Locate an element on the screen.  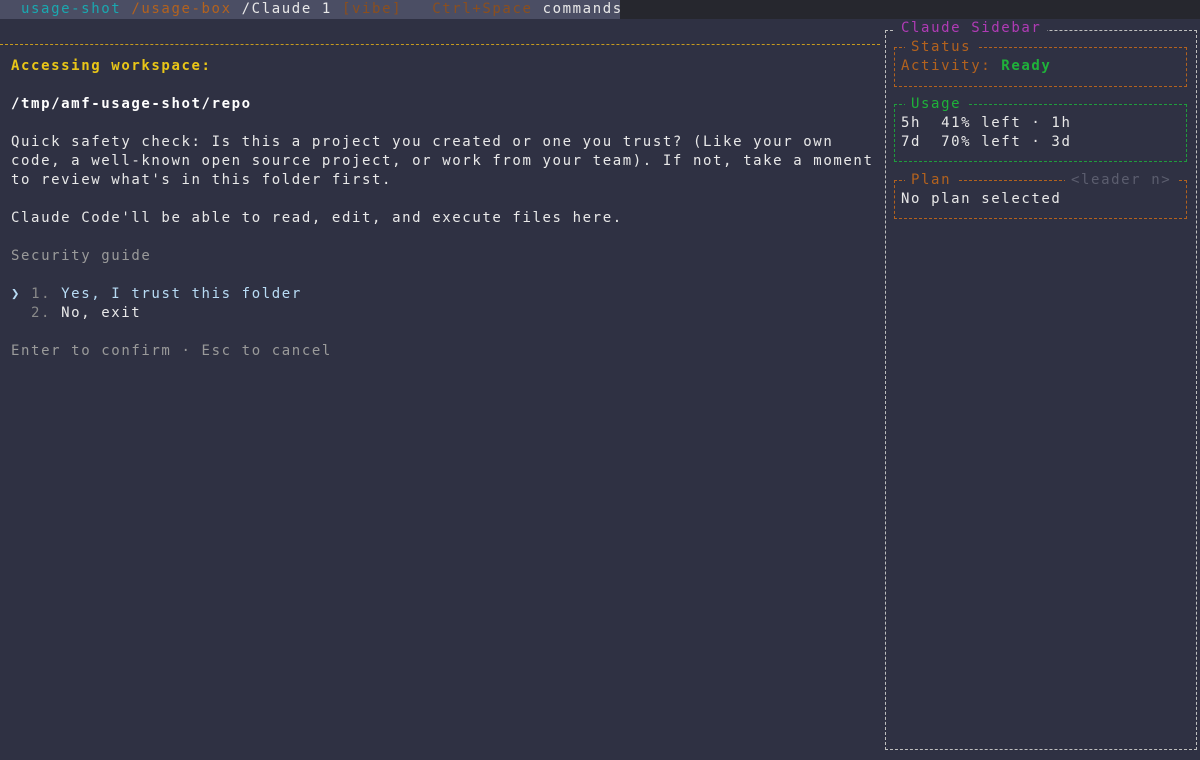
activity-row: Activity: Ready is located at coordinates (976, 66).